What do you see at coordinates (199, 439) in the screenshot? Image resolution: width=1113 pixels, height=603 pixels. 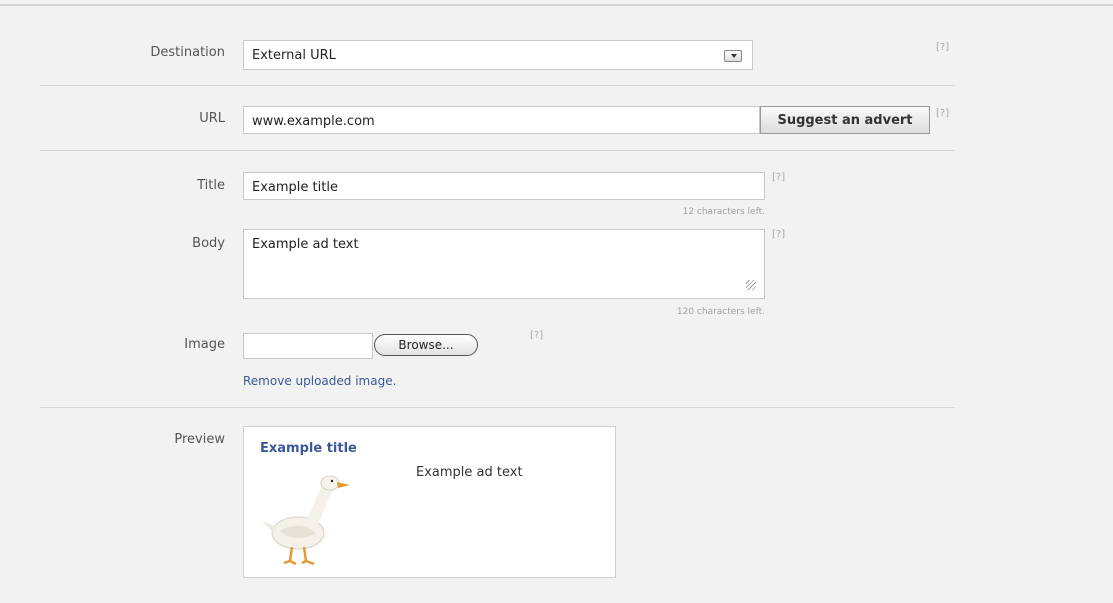 I see `preview-label: Preview` at bounding box center [199, 439].